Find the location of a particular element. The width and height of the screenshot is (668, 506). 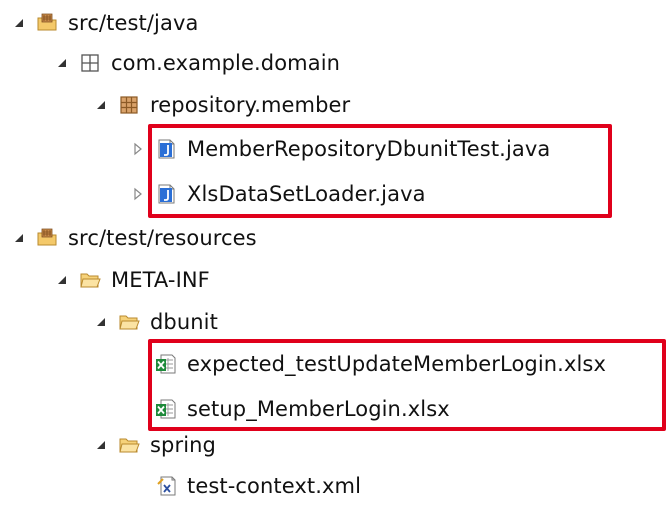

tree-item-com-example-domain: com.example.domain is located at coordinates (197, 63).